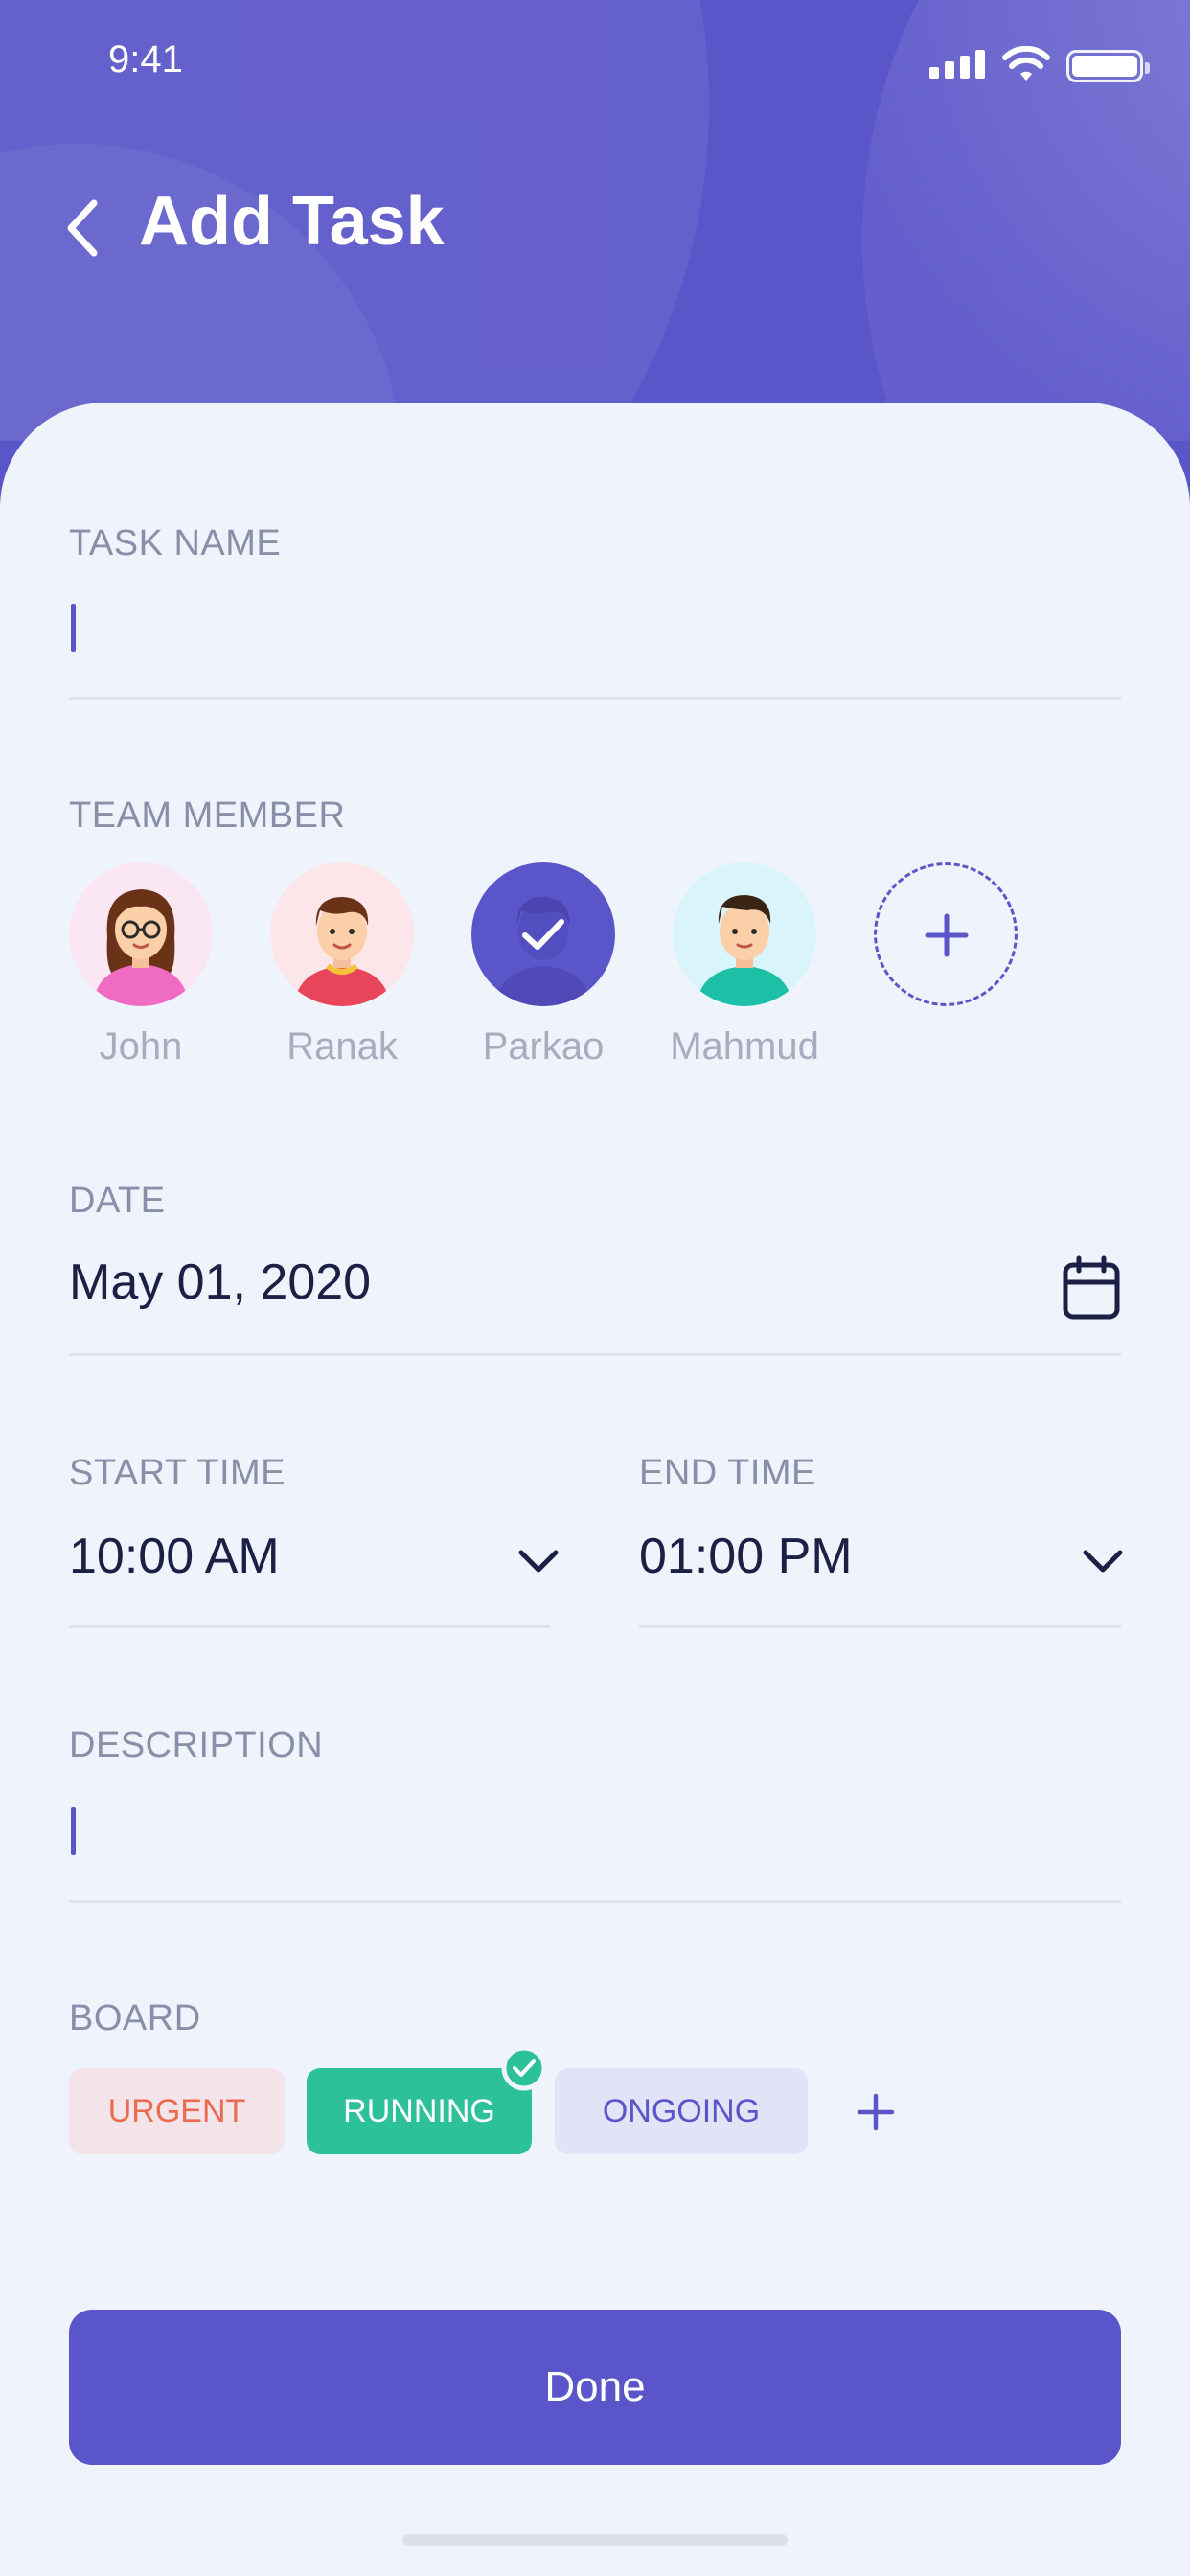  I want to click on status-time: 9:41, so click(146, 59).